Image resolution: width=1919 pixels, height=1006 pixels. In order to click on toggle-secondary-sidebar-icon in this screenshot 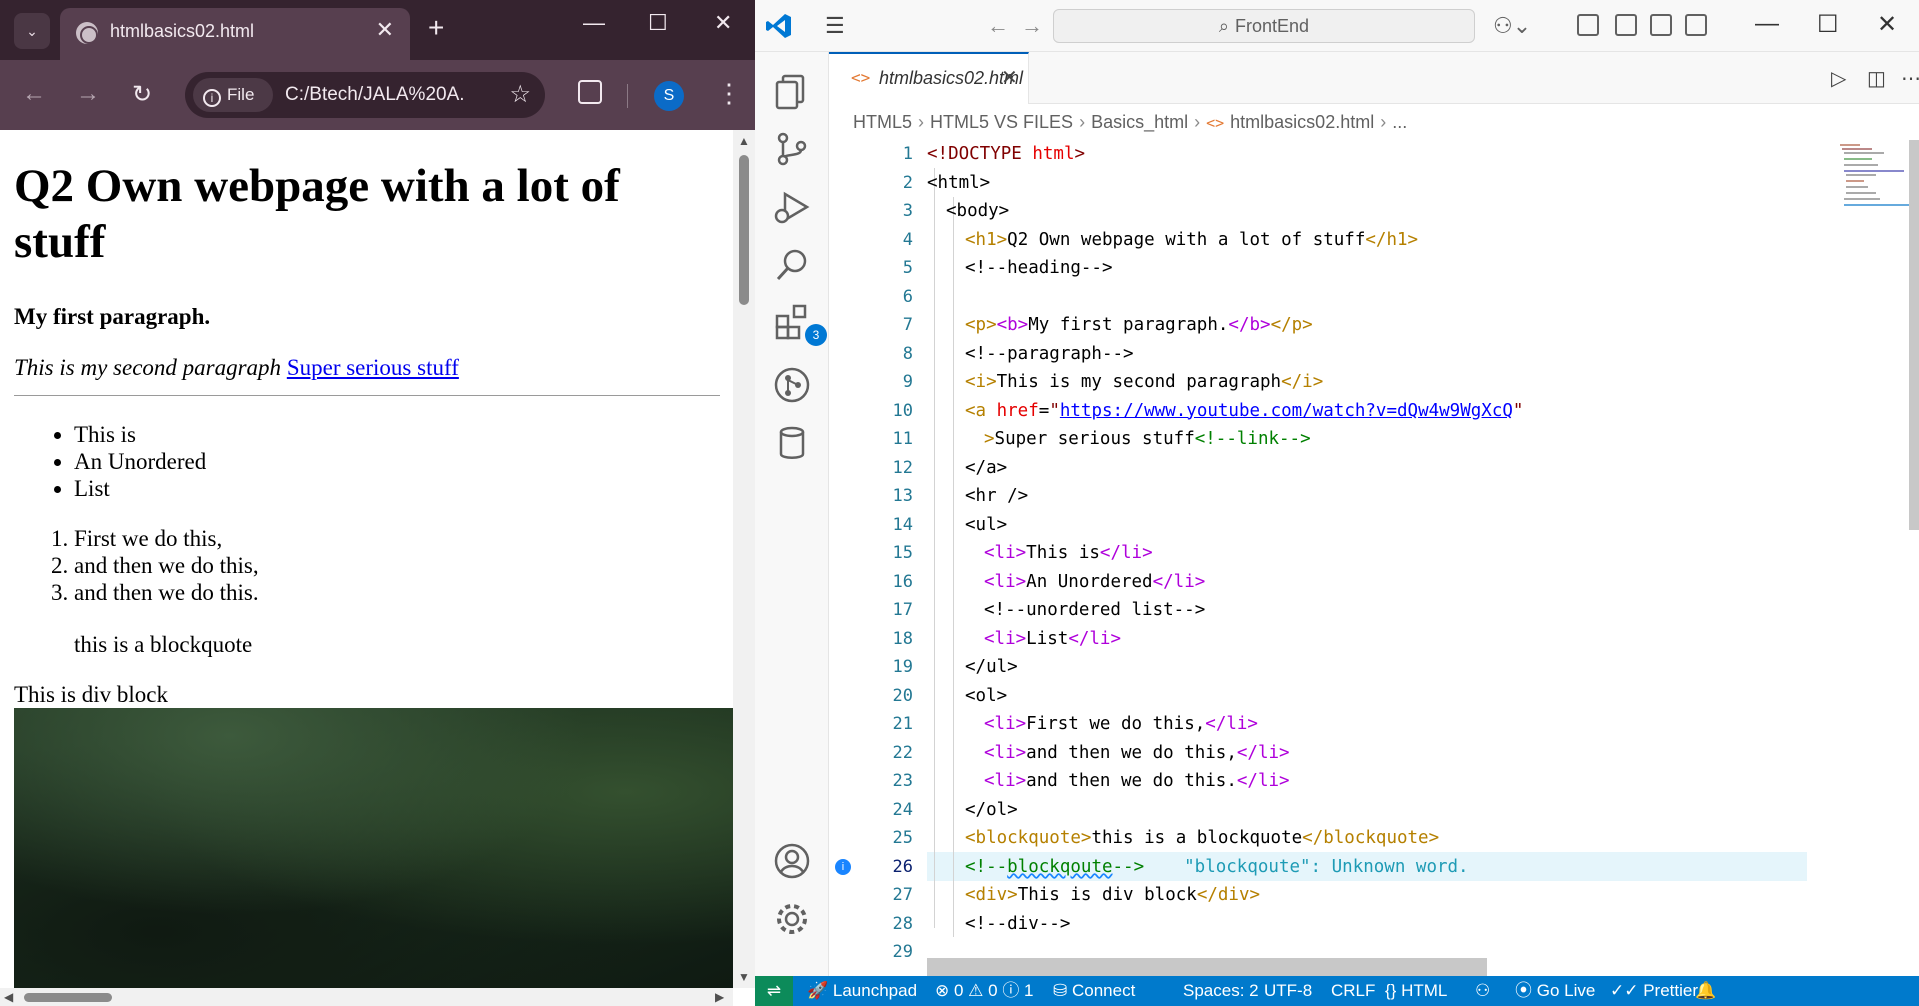, I will do `click(1696, 25)`.